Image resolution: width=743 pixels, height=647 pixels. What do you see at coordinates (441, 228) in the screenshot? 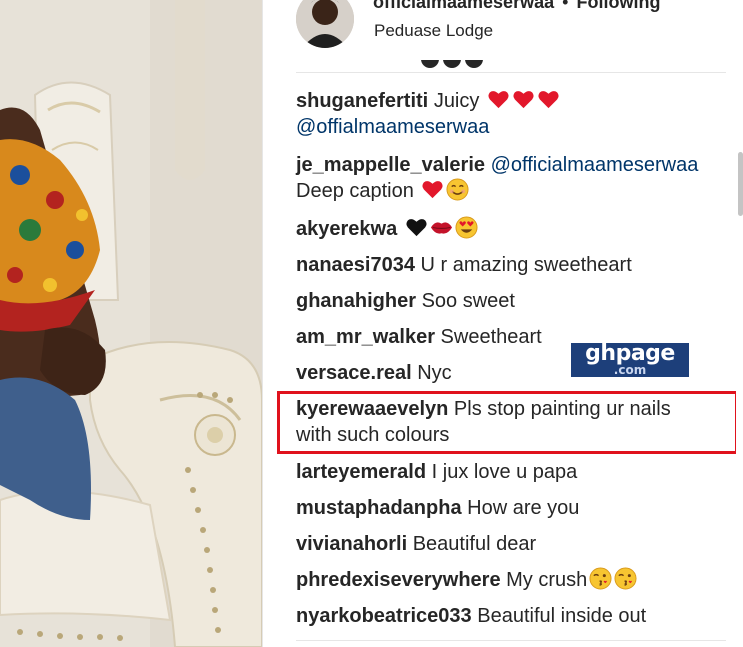
I see `lips-icon` at bounding box center [441, 228].